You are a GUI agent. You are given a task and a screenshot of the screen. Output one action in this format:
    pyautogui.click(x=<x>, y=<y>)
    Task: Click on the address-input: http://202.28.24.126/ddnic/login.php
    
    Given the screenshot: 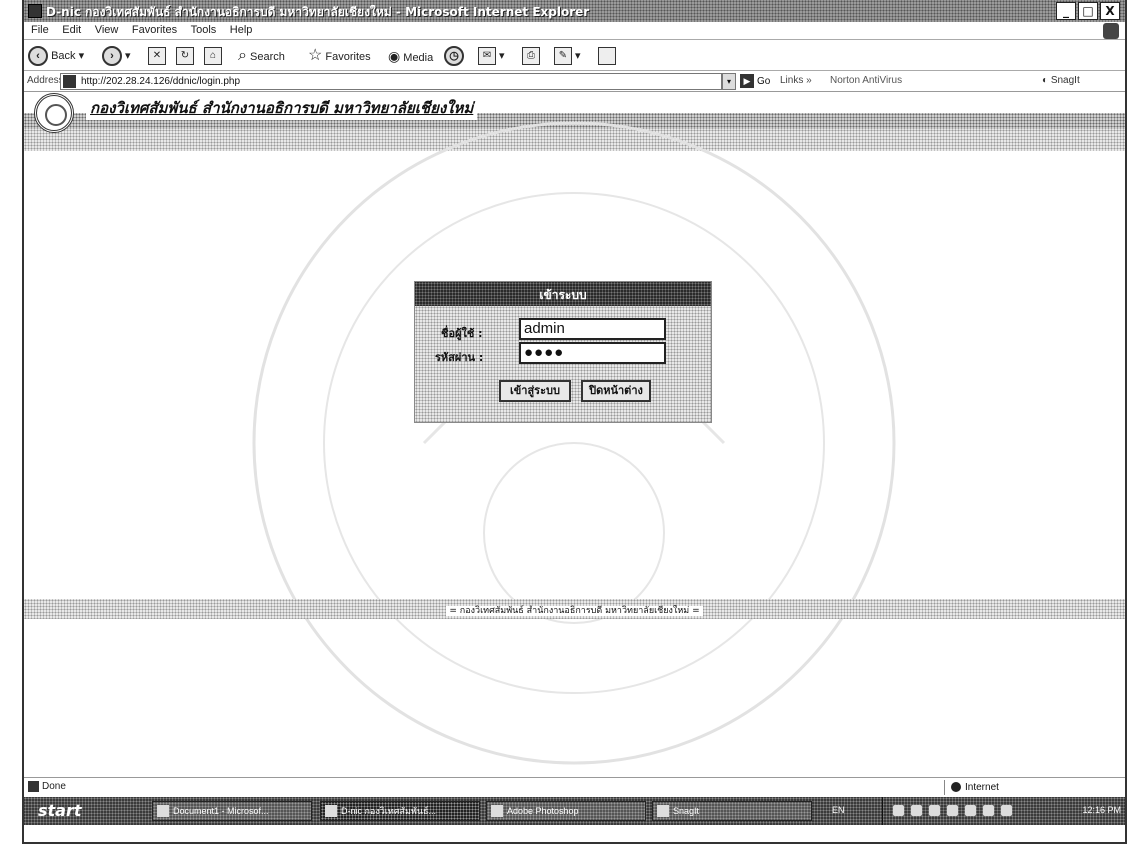 What is the action you would take?
    pyautogui.click(x=391, y=81)
    